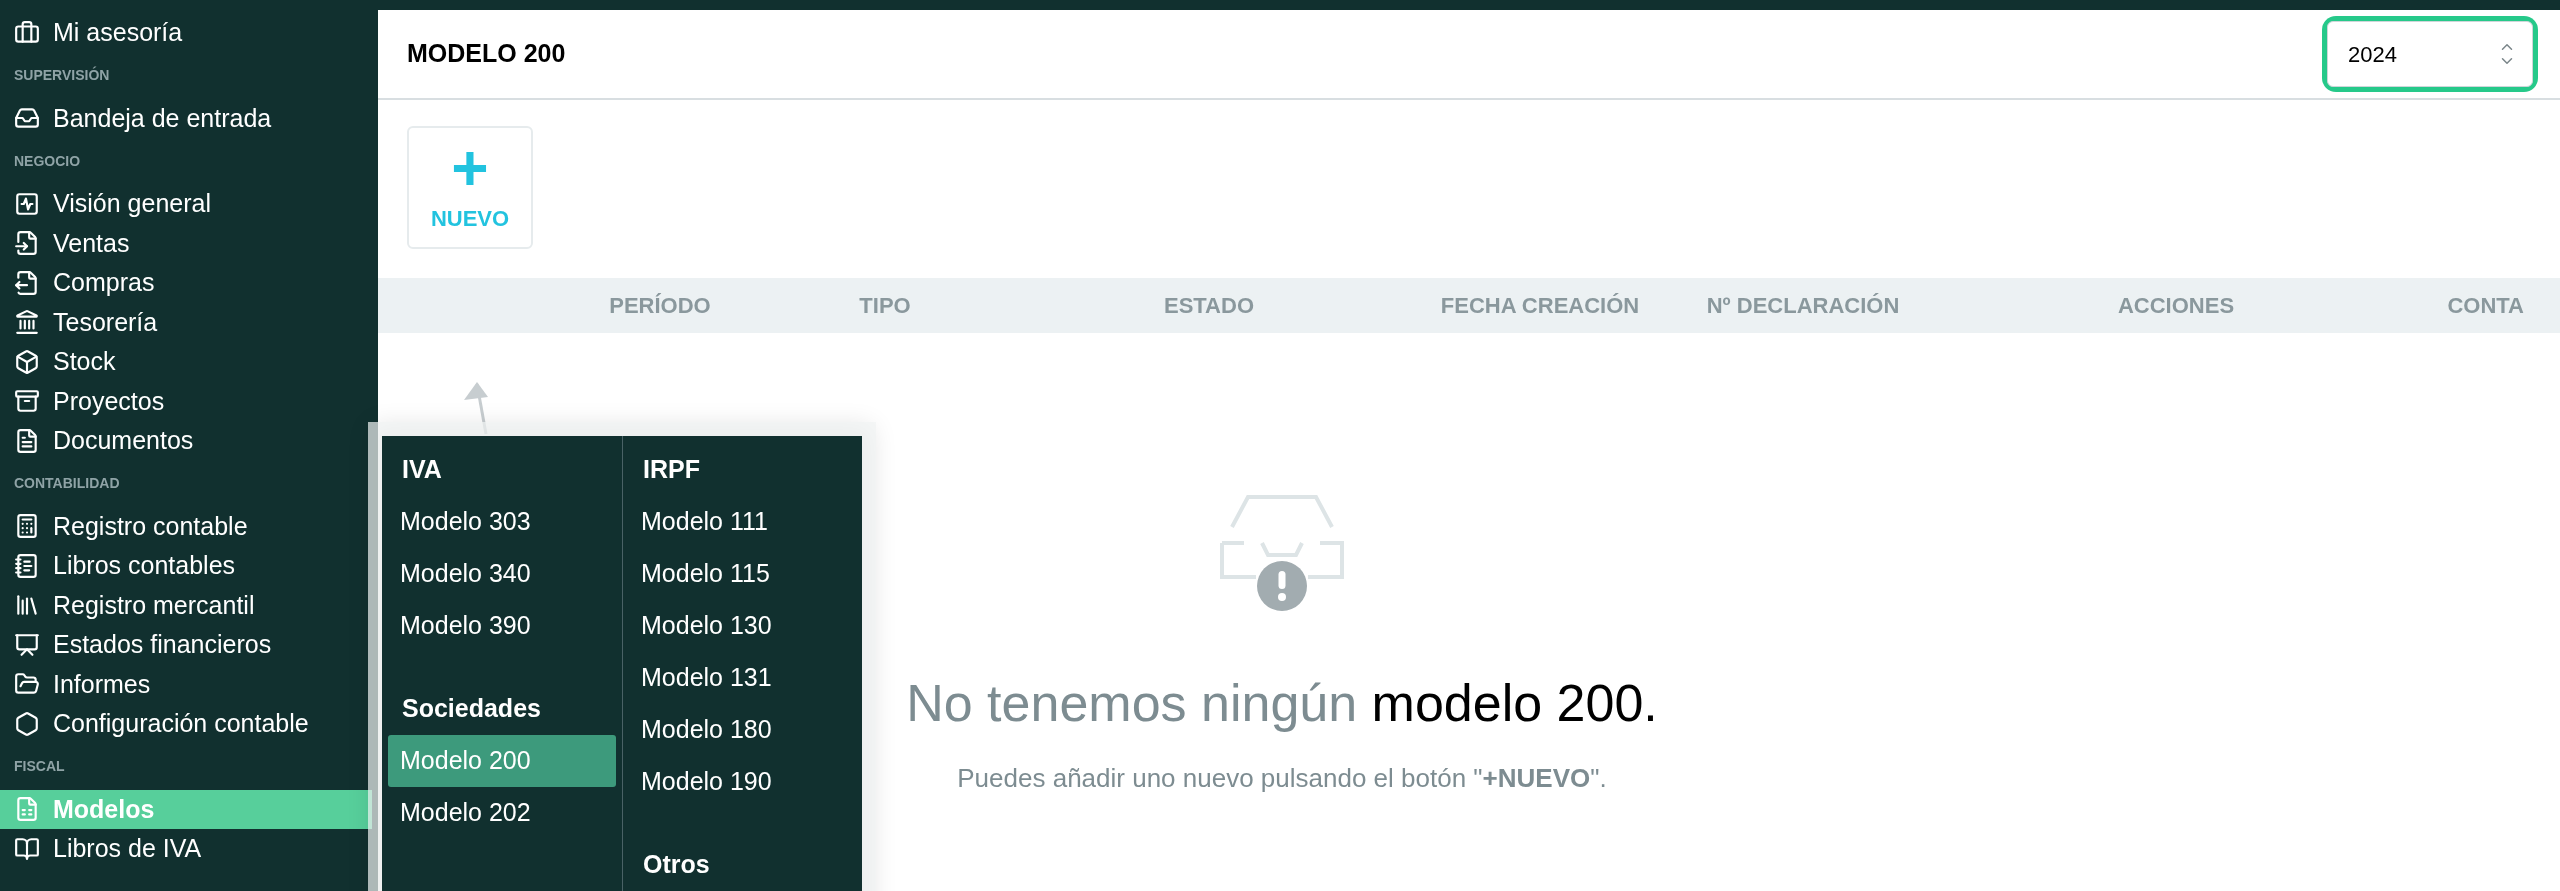 This screenshot has width=2560, height=891. What do you see at coordinates (742, 678) in the screenshot?
I see `menu-item: Modelo 131` at bounding box center [742, 678].